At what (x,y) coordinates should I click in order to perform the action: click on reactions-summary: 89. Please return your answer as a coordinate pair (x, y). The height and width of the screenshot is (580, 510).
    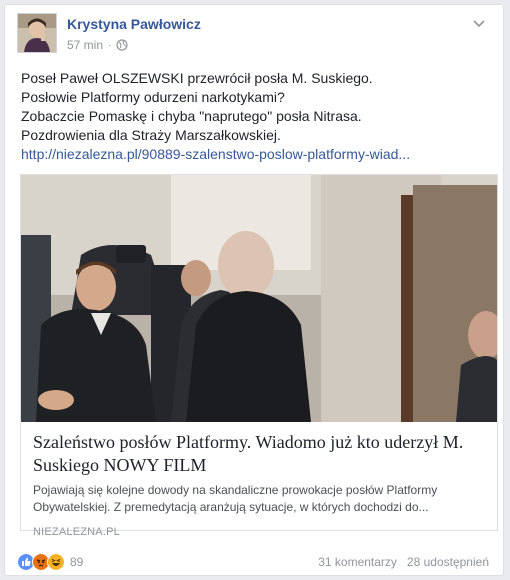
    Looking at the image, I should click on (50, 562).